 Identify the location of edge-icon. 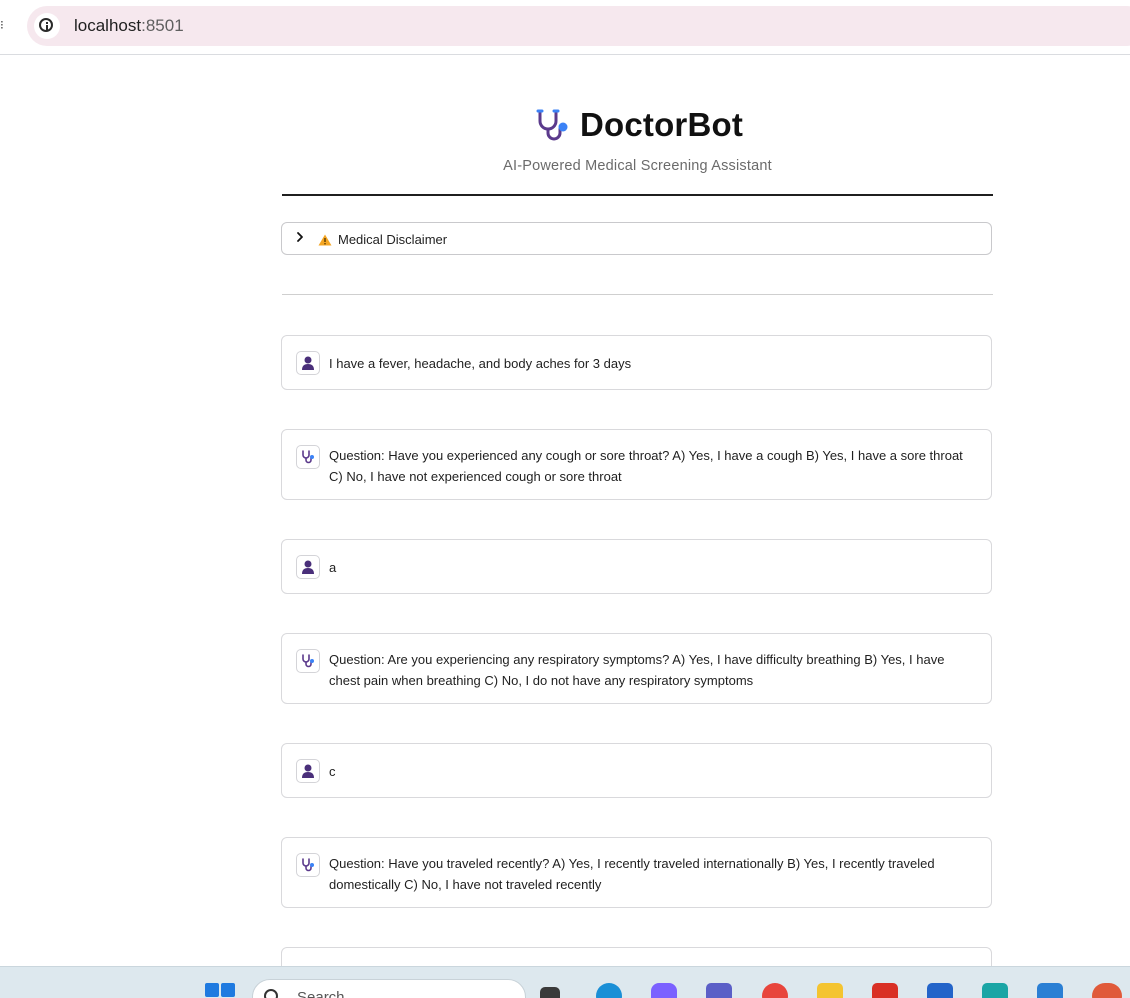
(609, 990).